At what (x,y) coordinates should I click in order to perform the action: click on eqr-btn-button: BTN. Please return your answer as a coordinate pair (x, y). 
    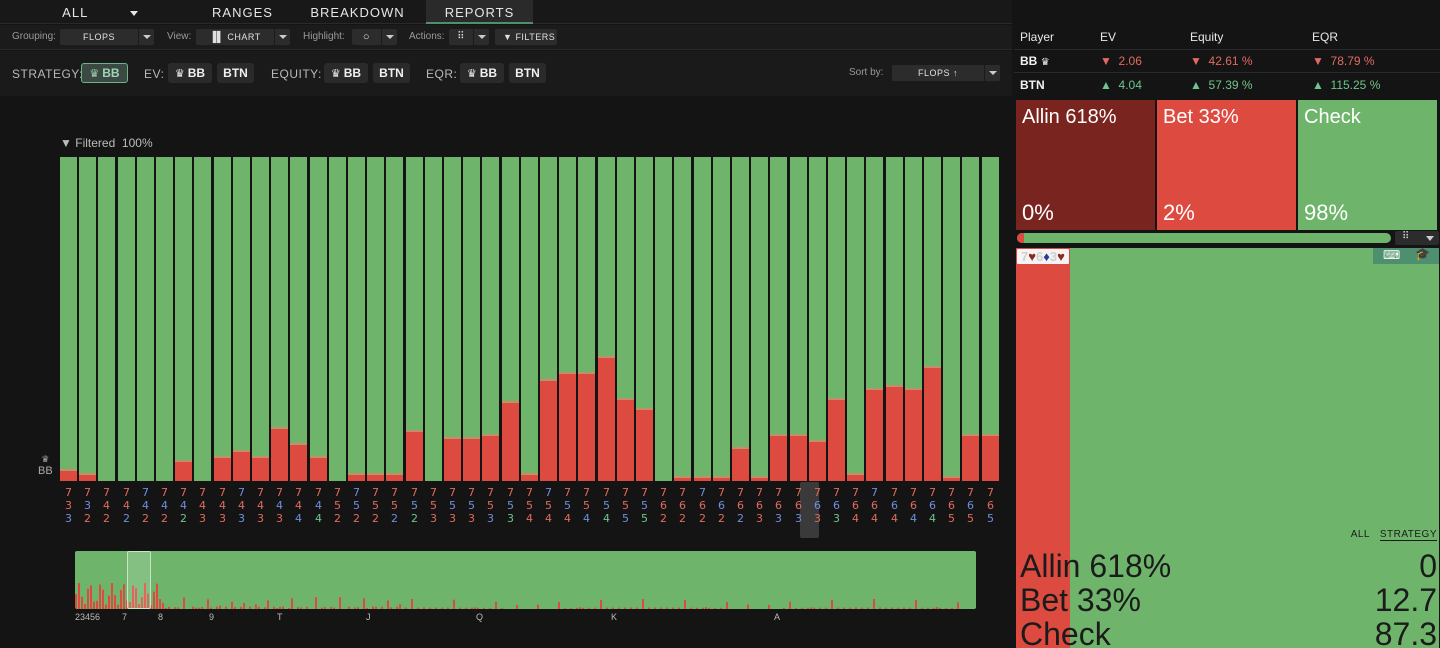
    Looking at the image, I should click on (527, 73).